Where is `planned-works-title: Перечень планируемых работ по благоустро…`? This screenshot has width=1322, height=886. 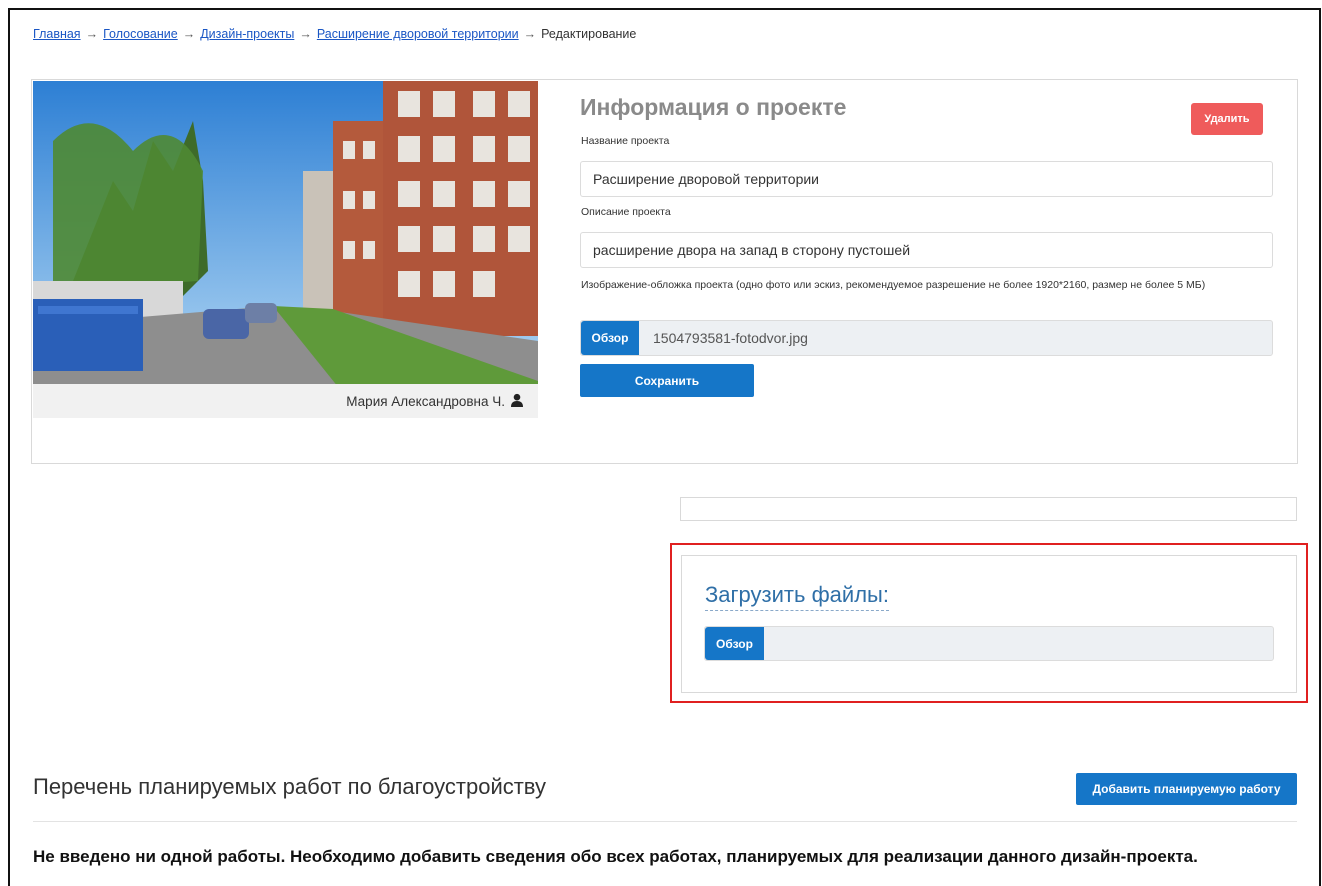 planned-works-title: Перечень планируемых работ по благоустро… is located at coordinates (290, 786).